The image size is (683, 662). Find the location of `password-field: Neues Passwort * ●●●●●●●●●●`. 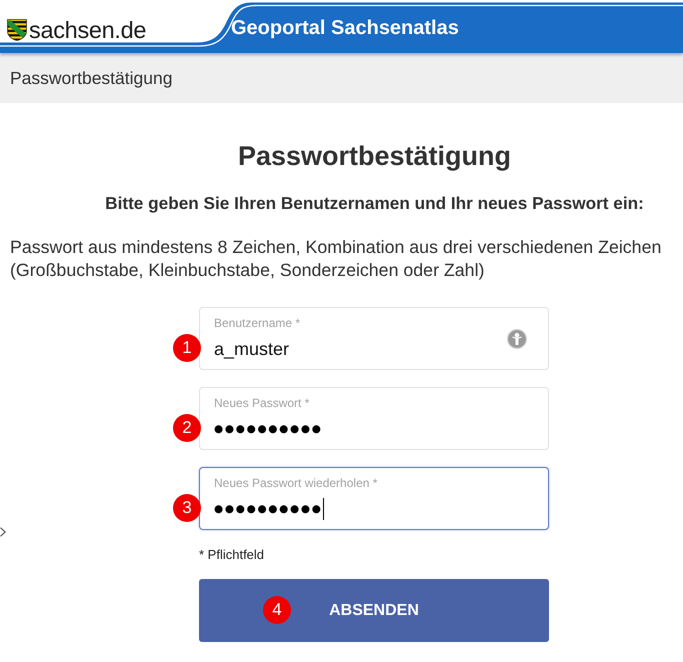

password-field: Neues Passwort * ●●●●●●●●●● is located at coordinates (374, 418).